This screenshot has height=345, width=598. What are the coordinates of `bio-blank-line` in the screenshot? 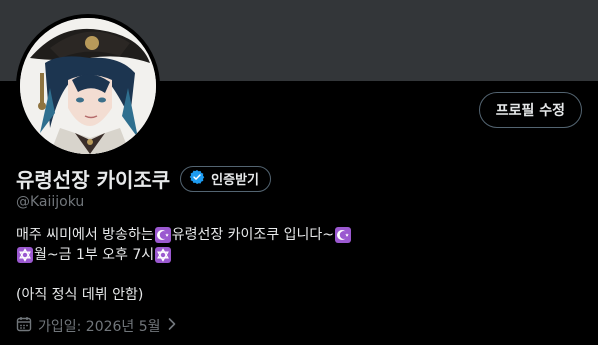 It's located at (184, 275).